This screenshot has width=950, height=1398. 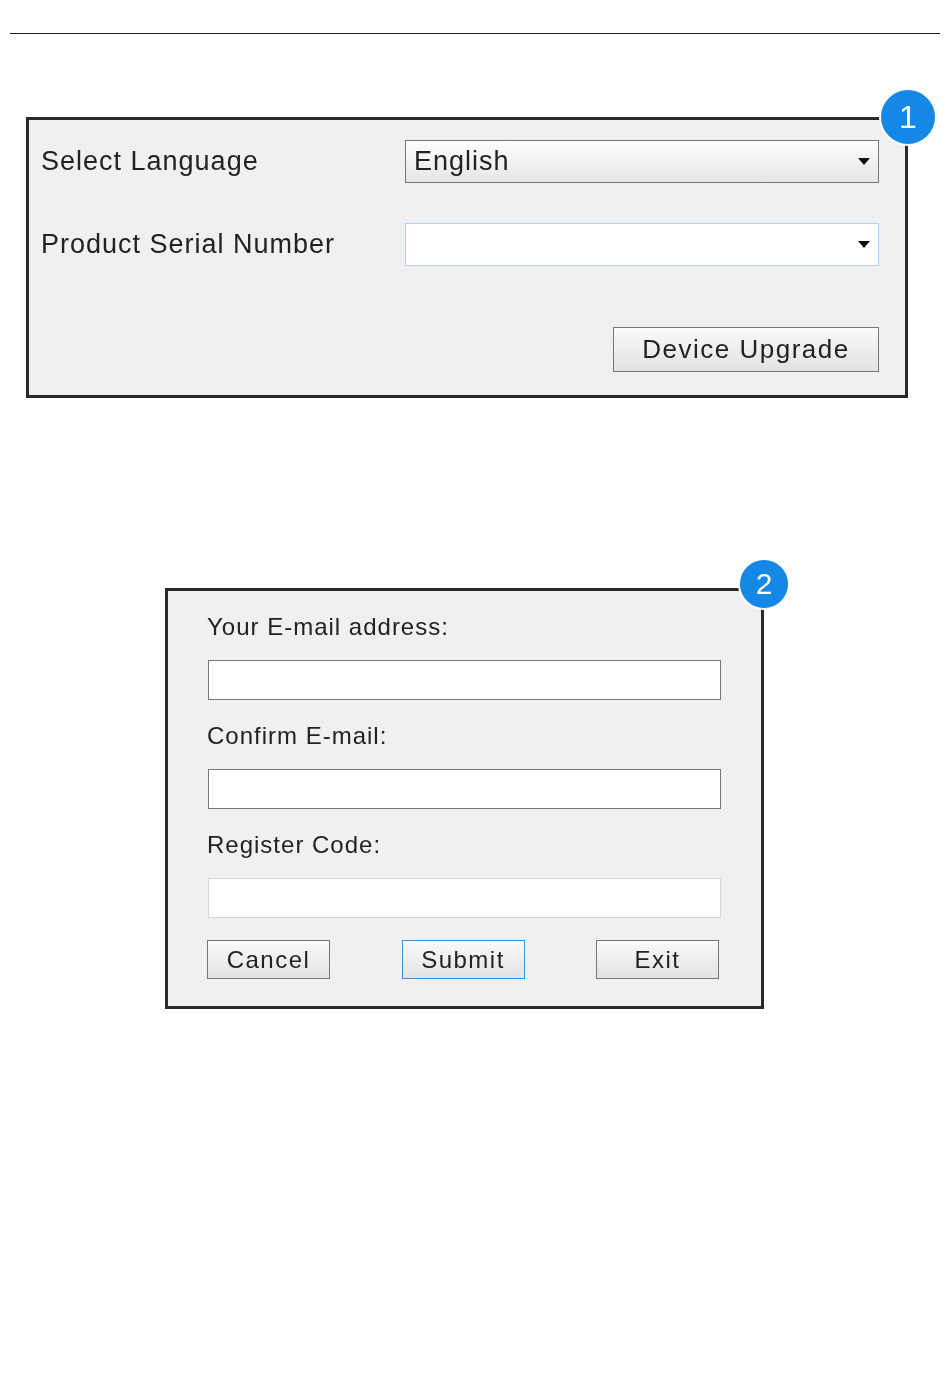 I want to click on dialog-button: Exit, so click(x=657, y=959).